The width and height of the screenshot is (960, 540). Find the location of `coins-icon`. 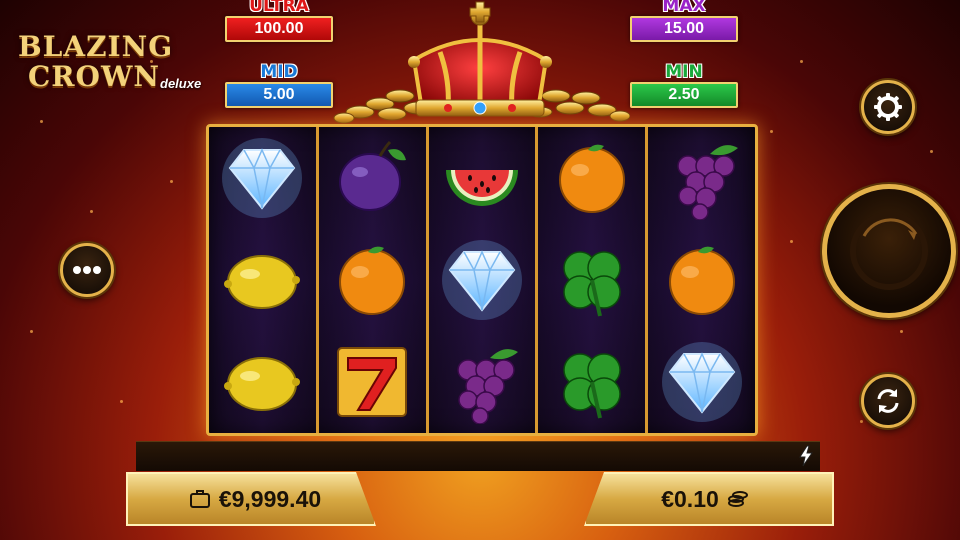

coins-icon is located at coordinates (737, 499).